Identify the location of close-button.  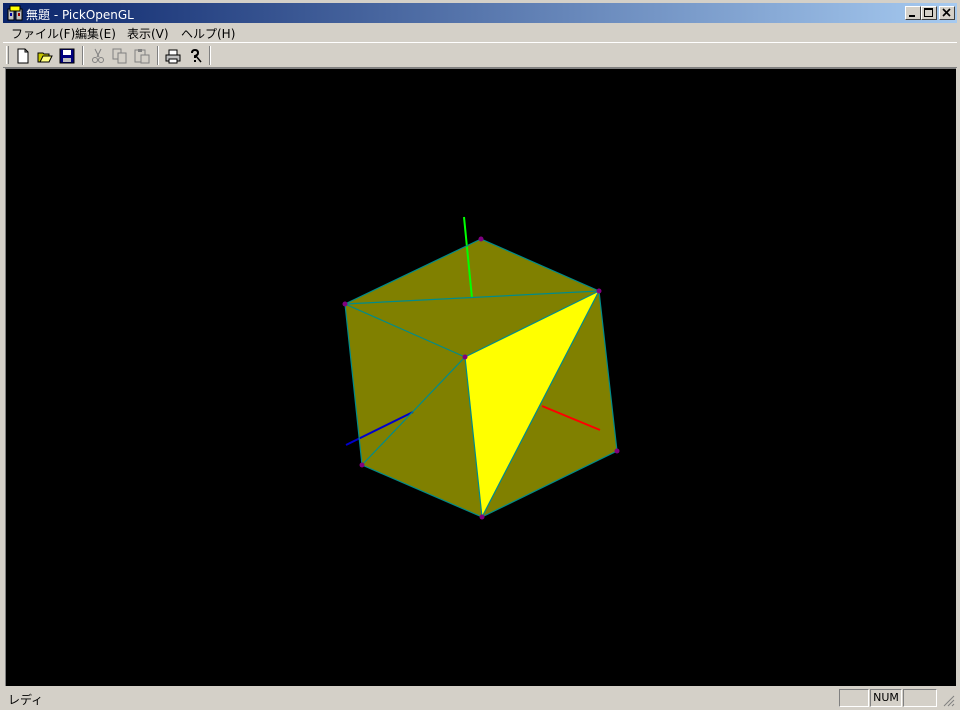
(947, 13).